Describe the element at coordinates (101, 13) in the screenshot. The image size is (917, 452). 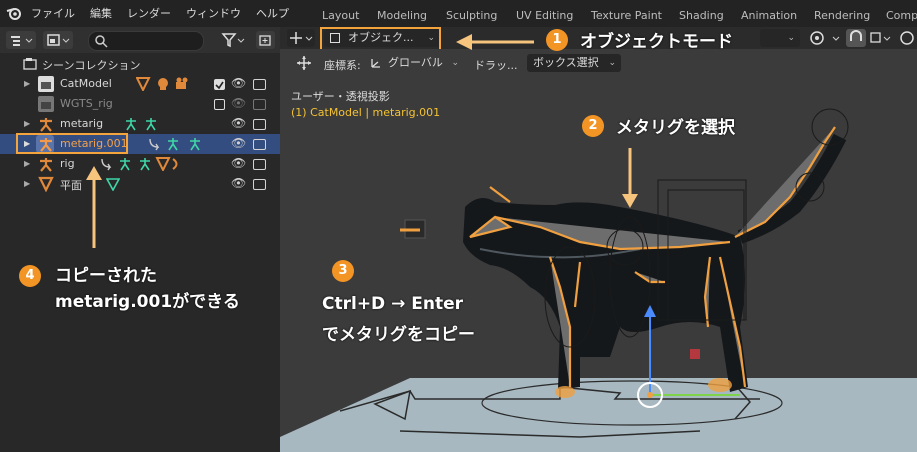
I see `menu-edit: 編集` at that location.